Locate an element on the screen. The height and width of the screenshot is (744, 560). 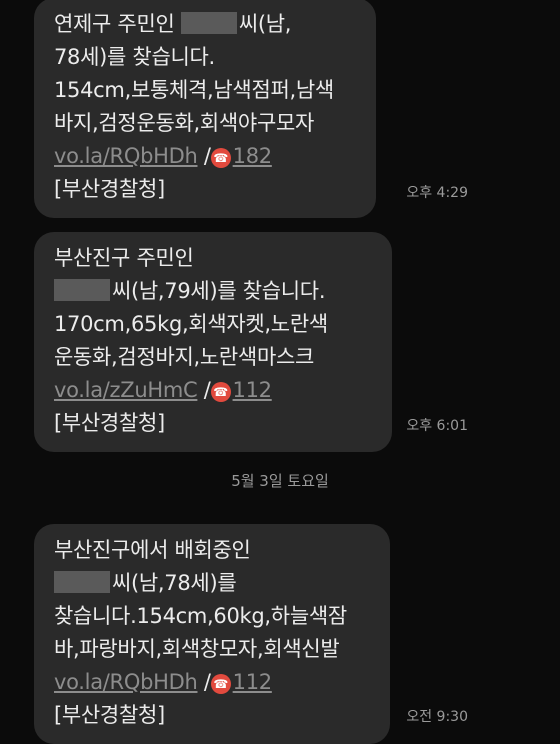
message-line: 찾습니다.154cm,60kg,하늘색잠 is located at coordinates (200, 616).